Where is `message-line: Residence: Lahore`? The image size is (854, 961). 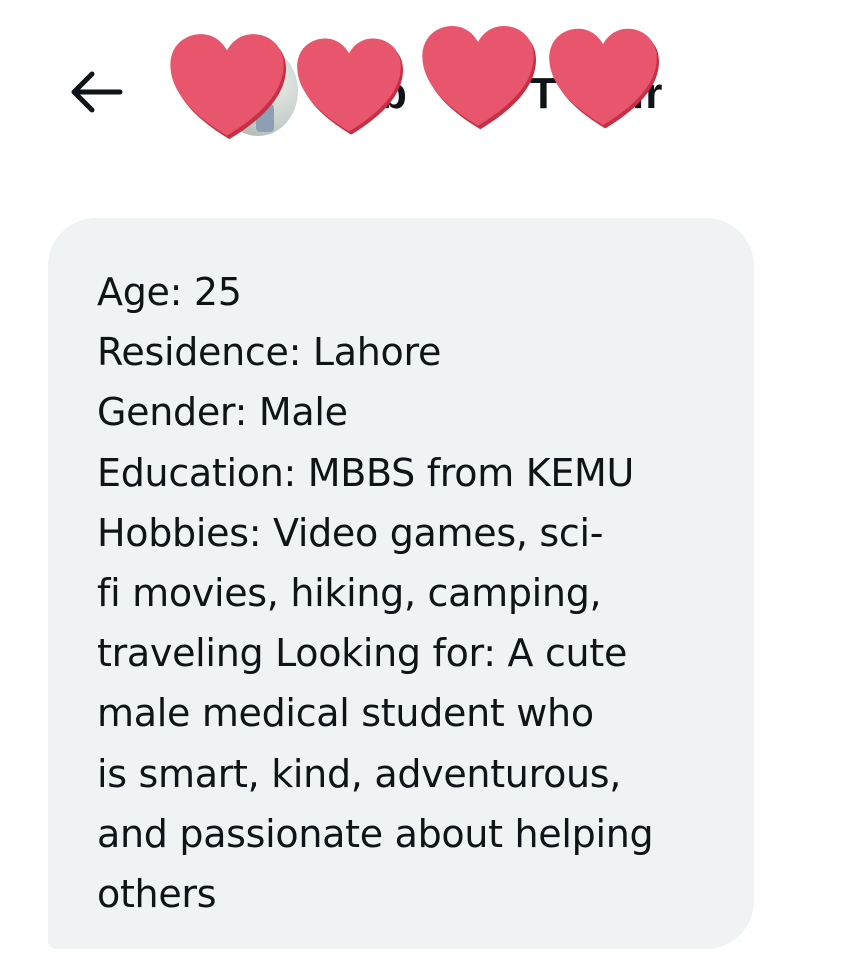 message-line: Residence: Lahore is located at coordinates (269, 352).